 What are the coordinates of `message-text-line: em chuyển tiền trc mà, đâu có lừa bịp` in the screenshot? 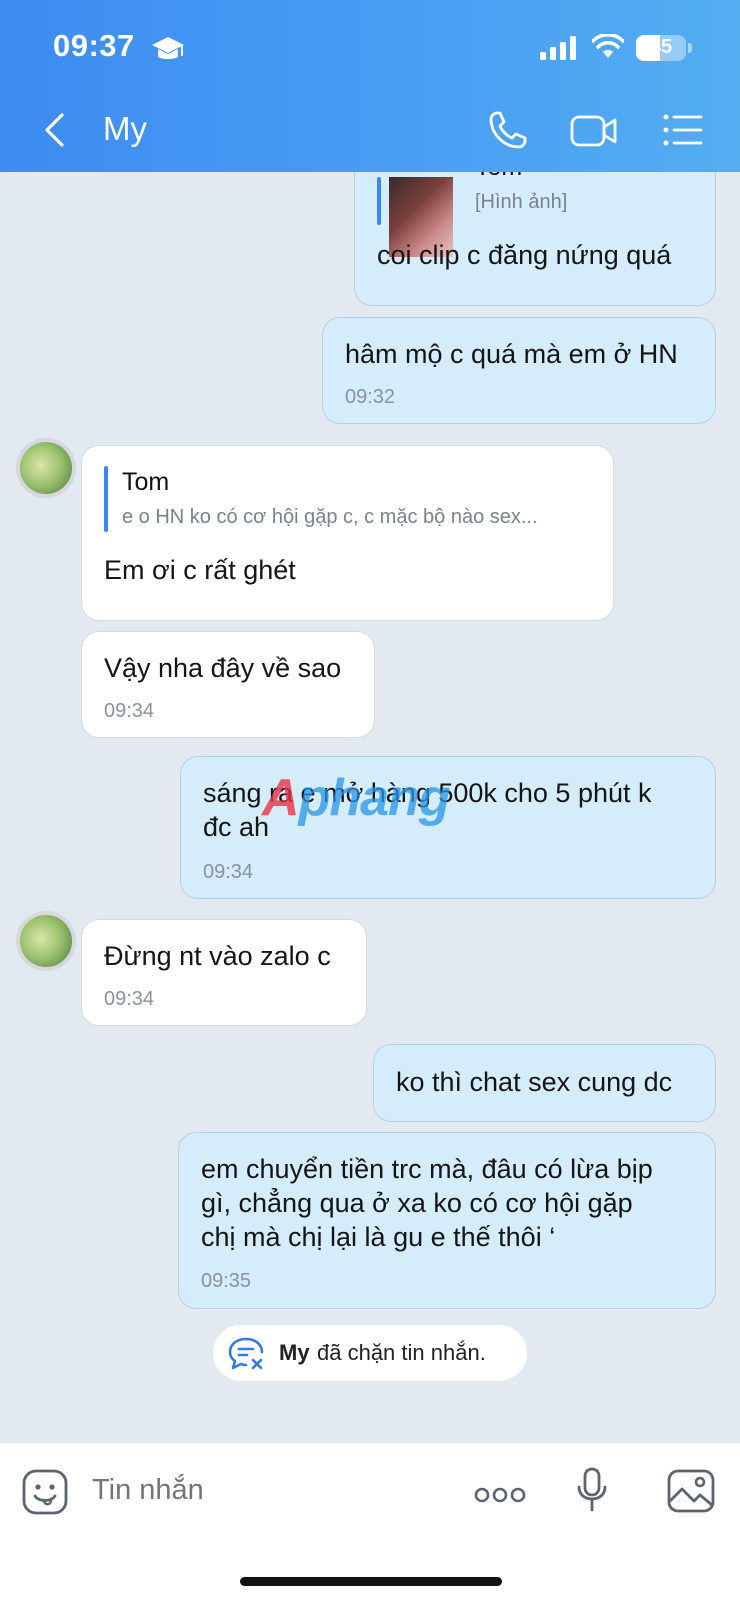 It's located at (427, 1169).